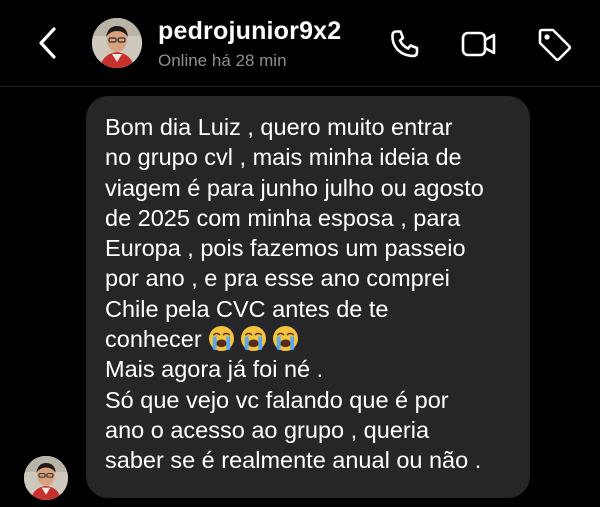 The image size is (600, 507). I want to click on message-line: Só que vejo vc falando que é por, so click(277, 399).